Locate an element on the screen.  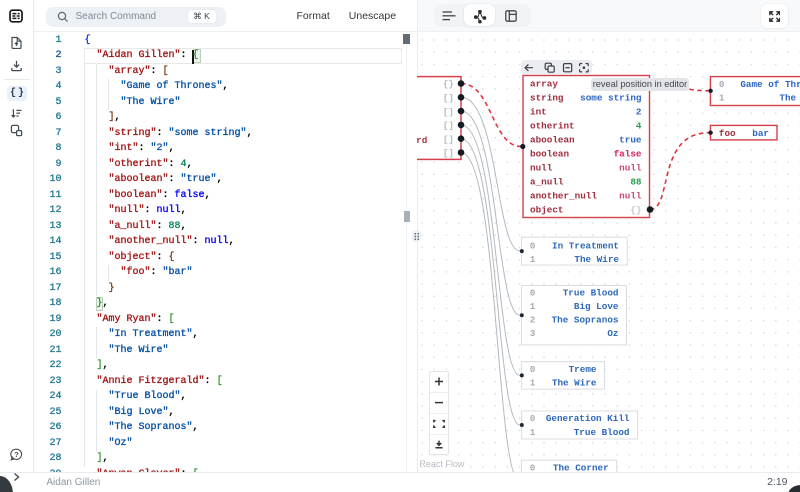
svg-text: Big Love is located at coordinates (596, 306).